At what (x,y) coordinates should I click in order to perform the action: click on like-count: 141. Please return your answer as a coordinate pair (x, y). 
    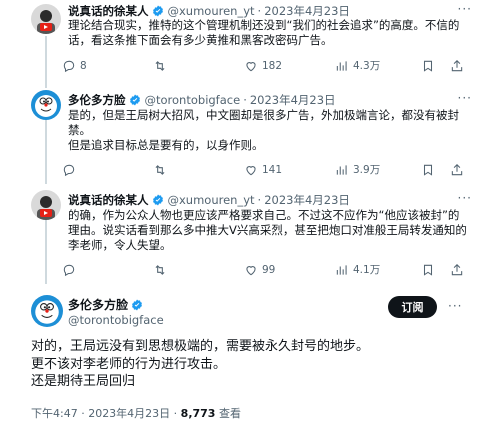
    Looking at the image, I should click on (272, 170).